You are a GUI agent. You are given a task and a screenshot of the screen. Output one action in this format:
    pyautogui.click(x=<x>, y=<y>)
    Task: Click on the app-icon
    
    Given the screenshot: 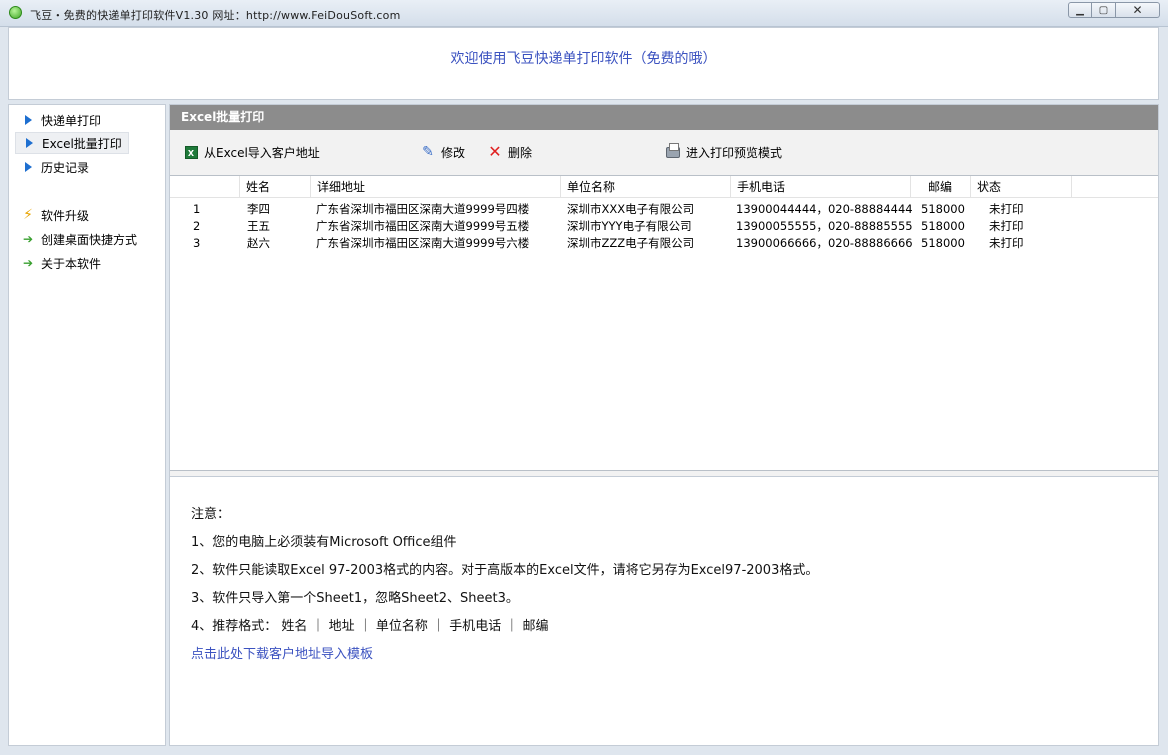 What is the action you would take?
    pyautogui.click(x=15, y=12)
    